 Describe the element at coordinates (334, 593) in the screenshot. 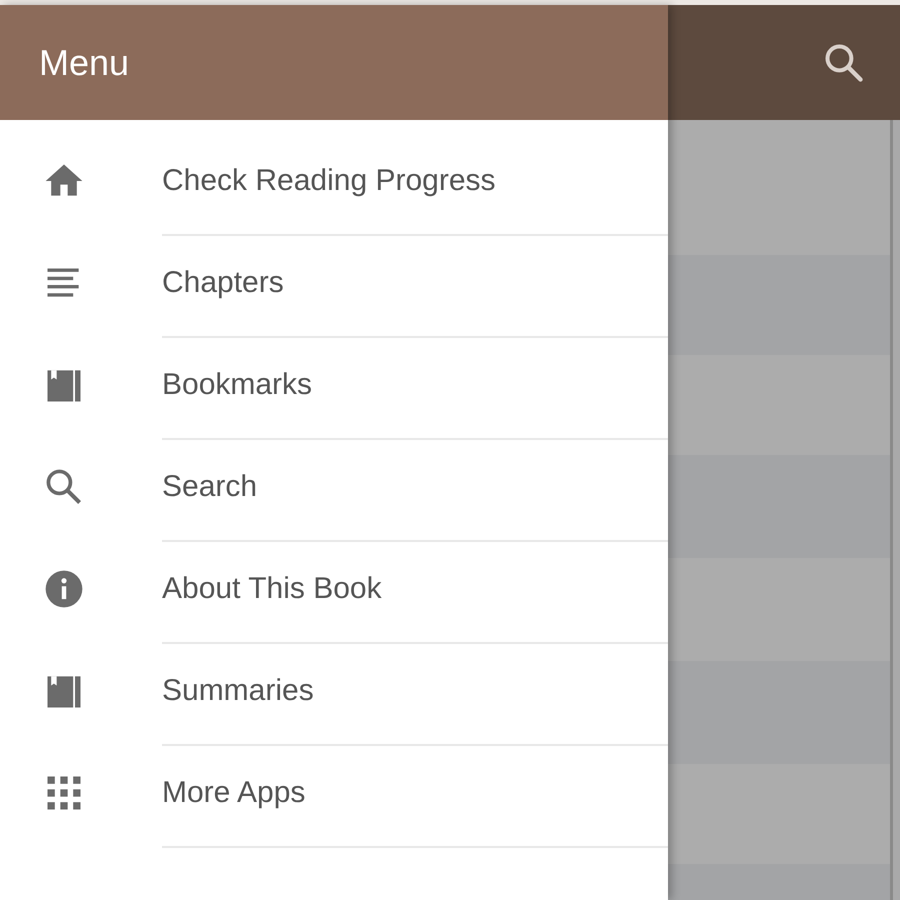

I see `menu-item: About This Book` at that location.